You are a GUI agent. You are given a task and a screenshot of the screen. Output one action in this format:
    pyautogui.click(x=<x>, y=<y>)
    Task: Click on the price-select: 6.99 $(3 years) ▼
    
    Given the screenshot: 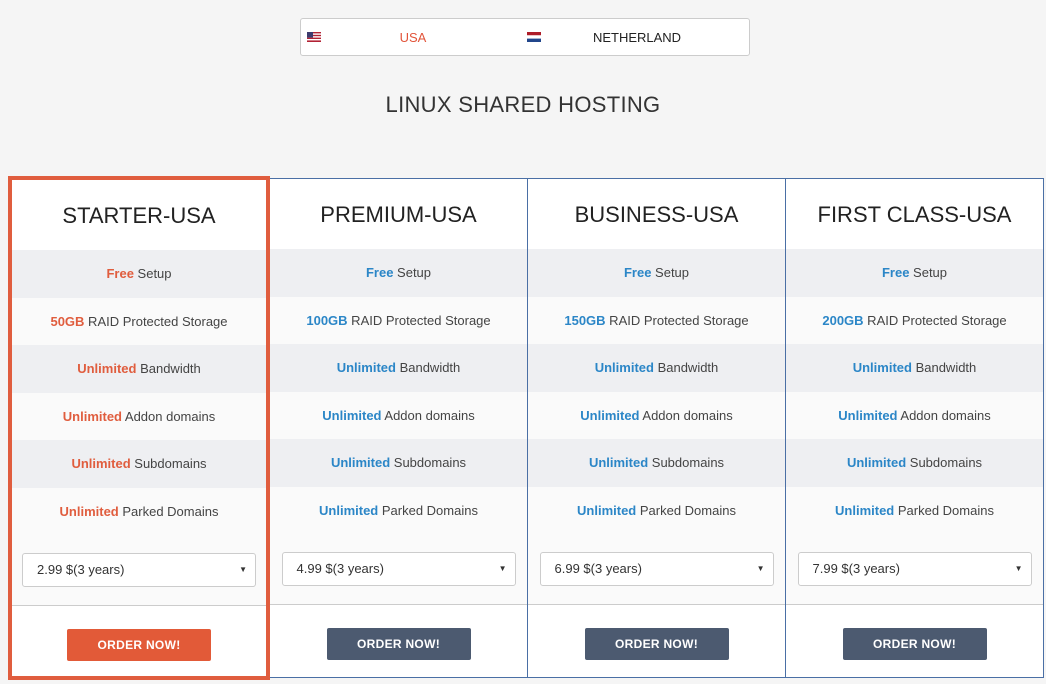 What is the action you would take?
    pyautogui.click(x=656, y=569)
    